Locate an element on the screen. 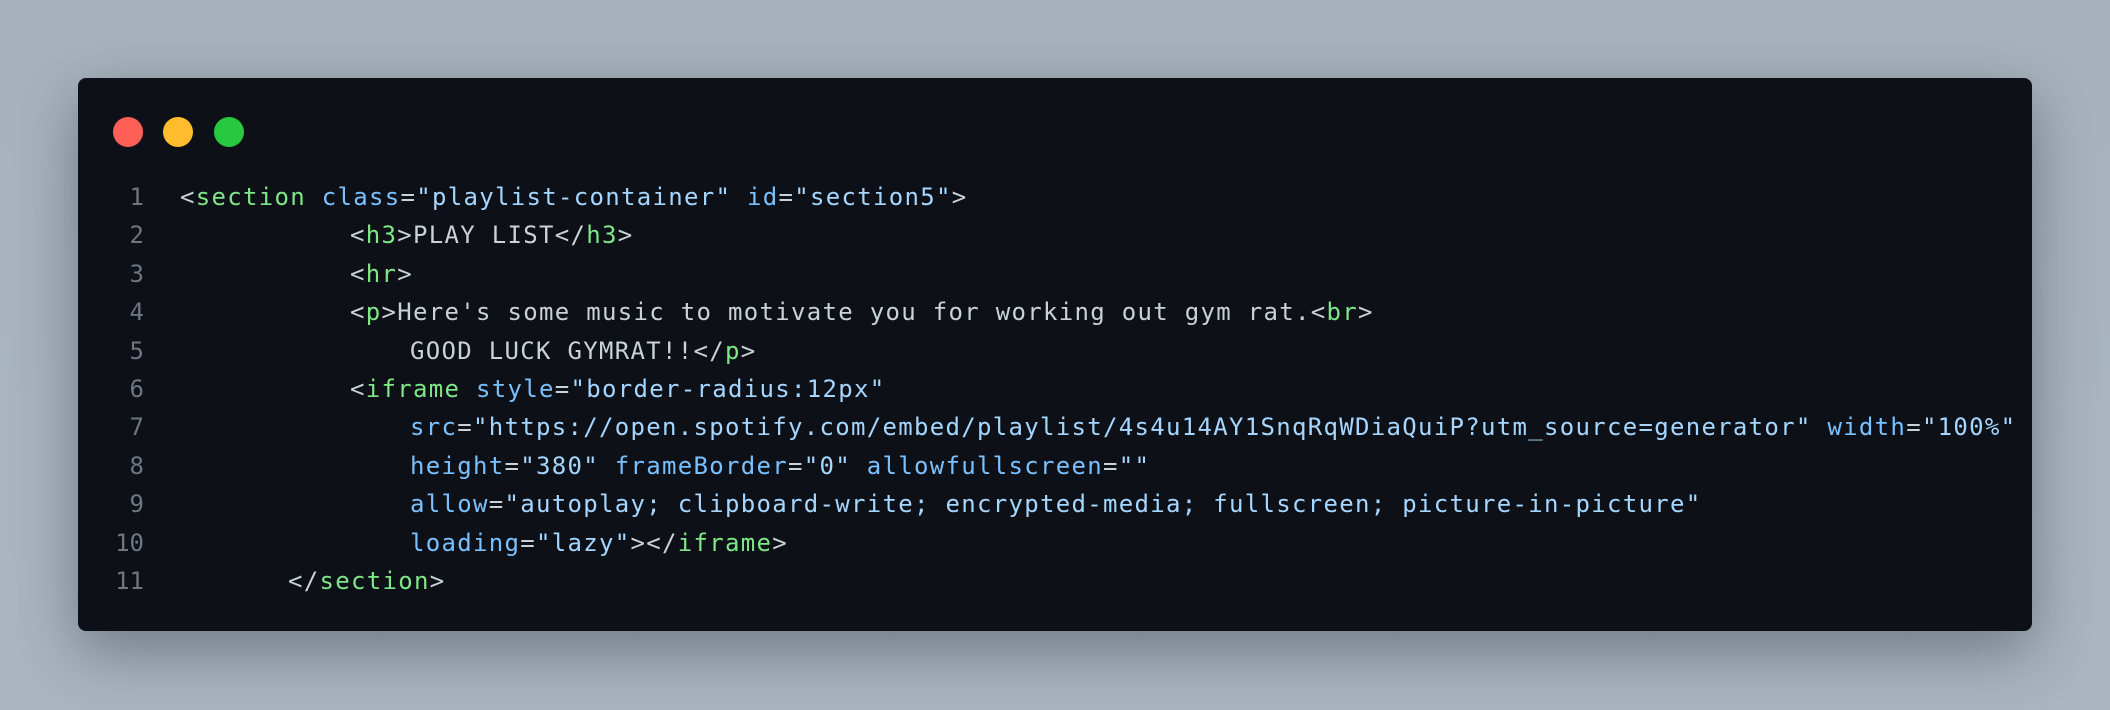 Image resolution: width=2110 pixels, height=710 pixels. attribute-name: style is located at coordinates (515, 389).